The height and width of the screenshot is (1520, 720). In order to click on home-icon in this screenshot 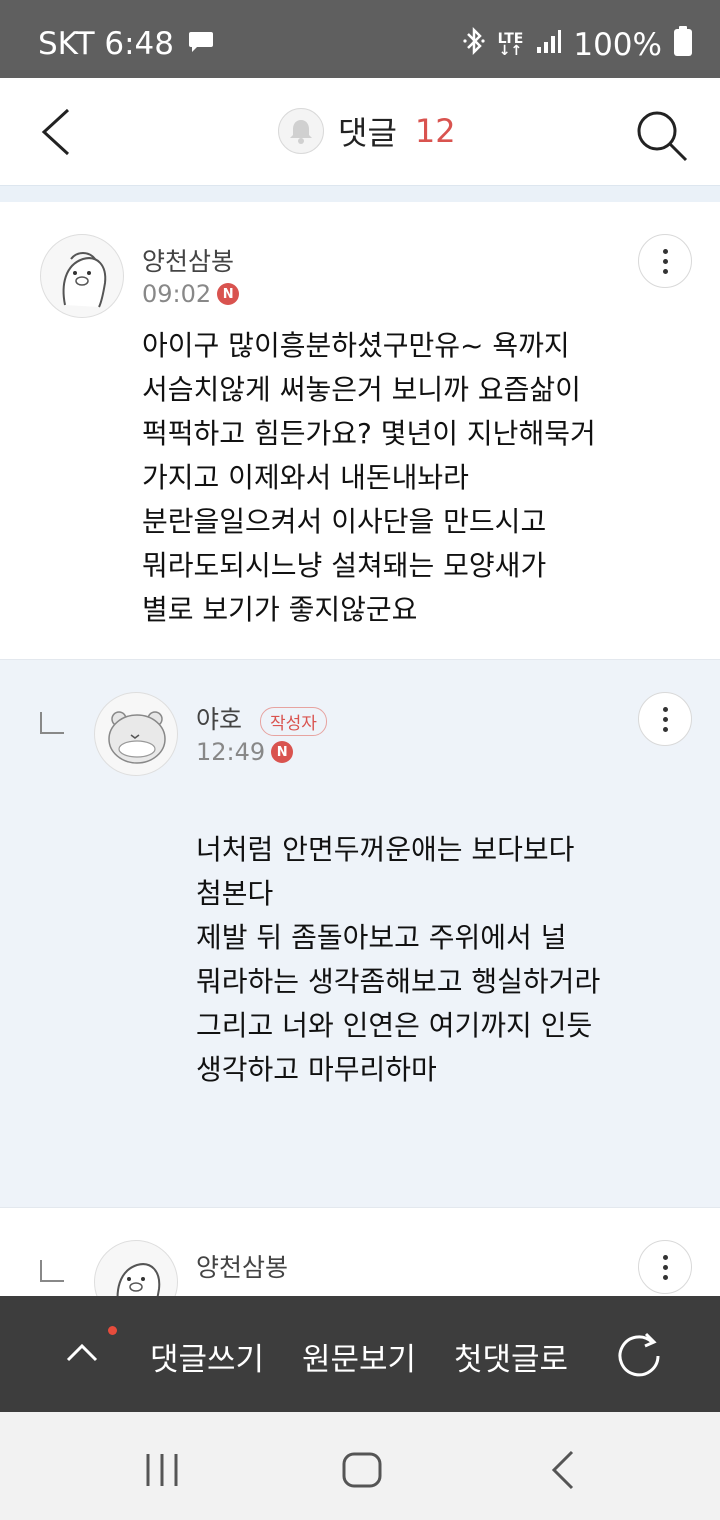, I will do `click(362, 1470)`.